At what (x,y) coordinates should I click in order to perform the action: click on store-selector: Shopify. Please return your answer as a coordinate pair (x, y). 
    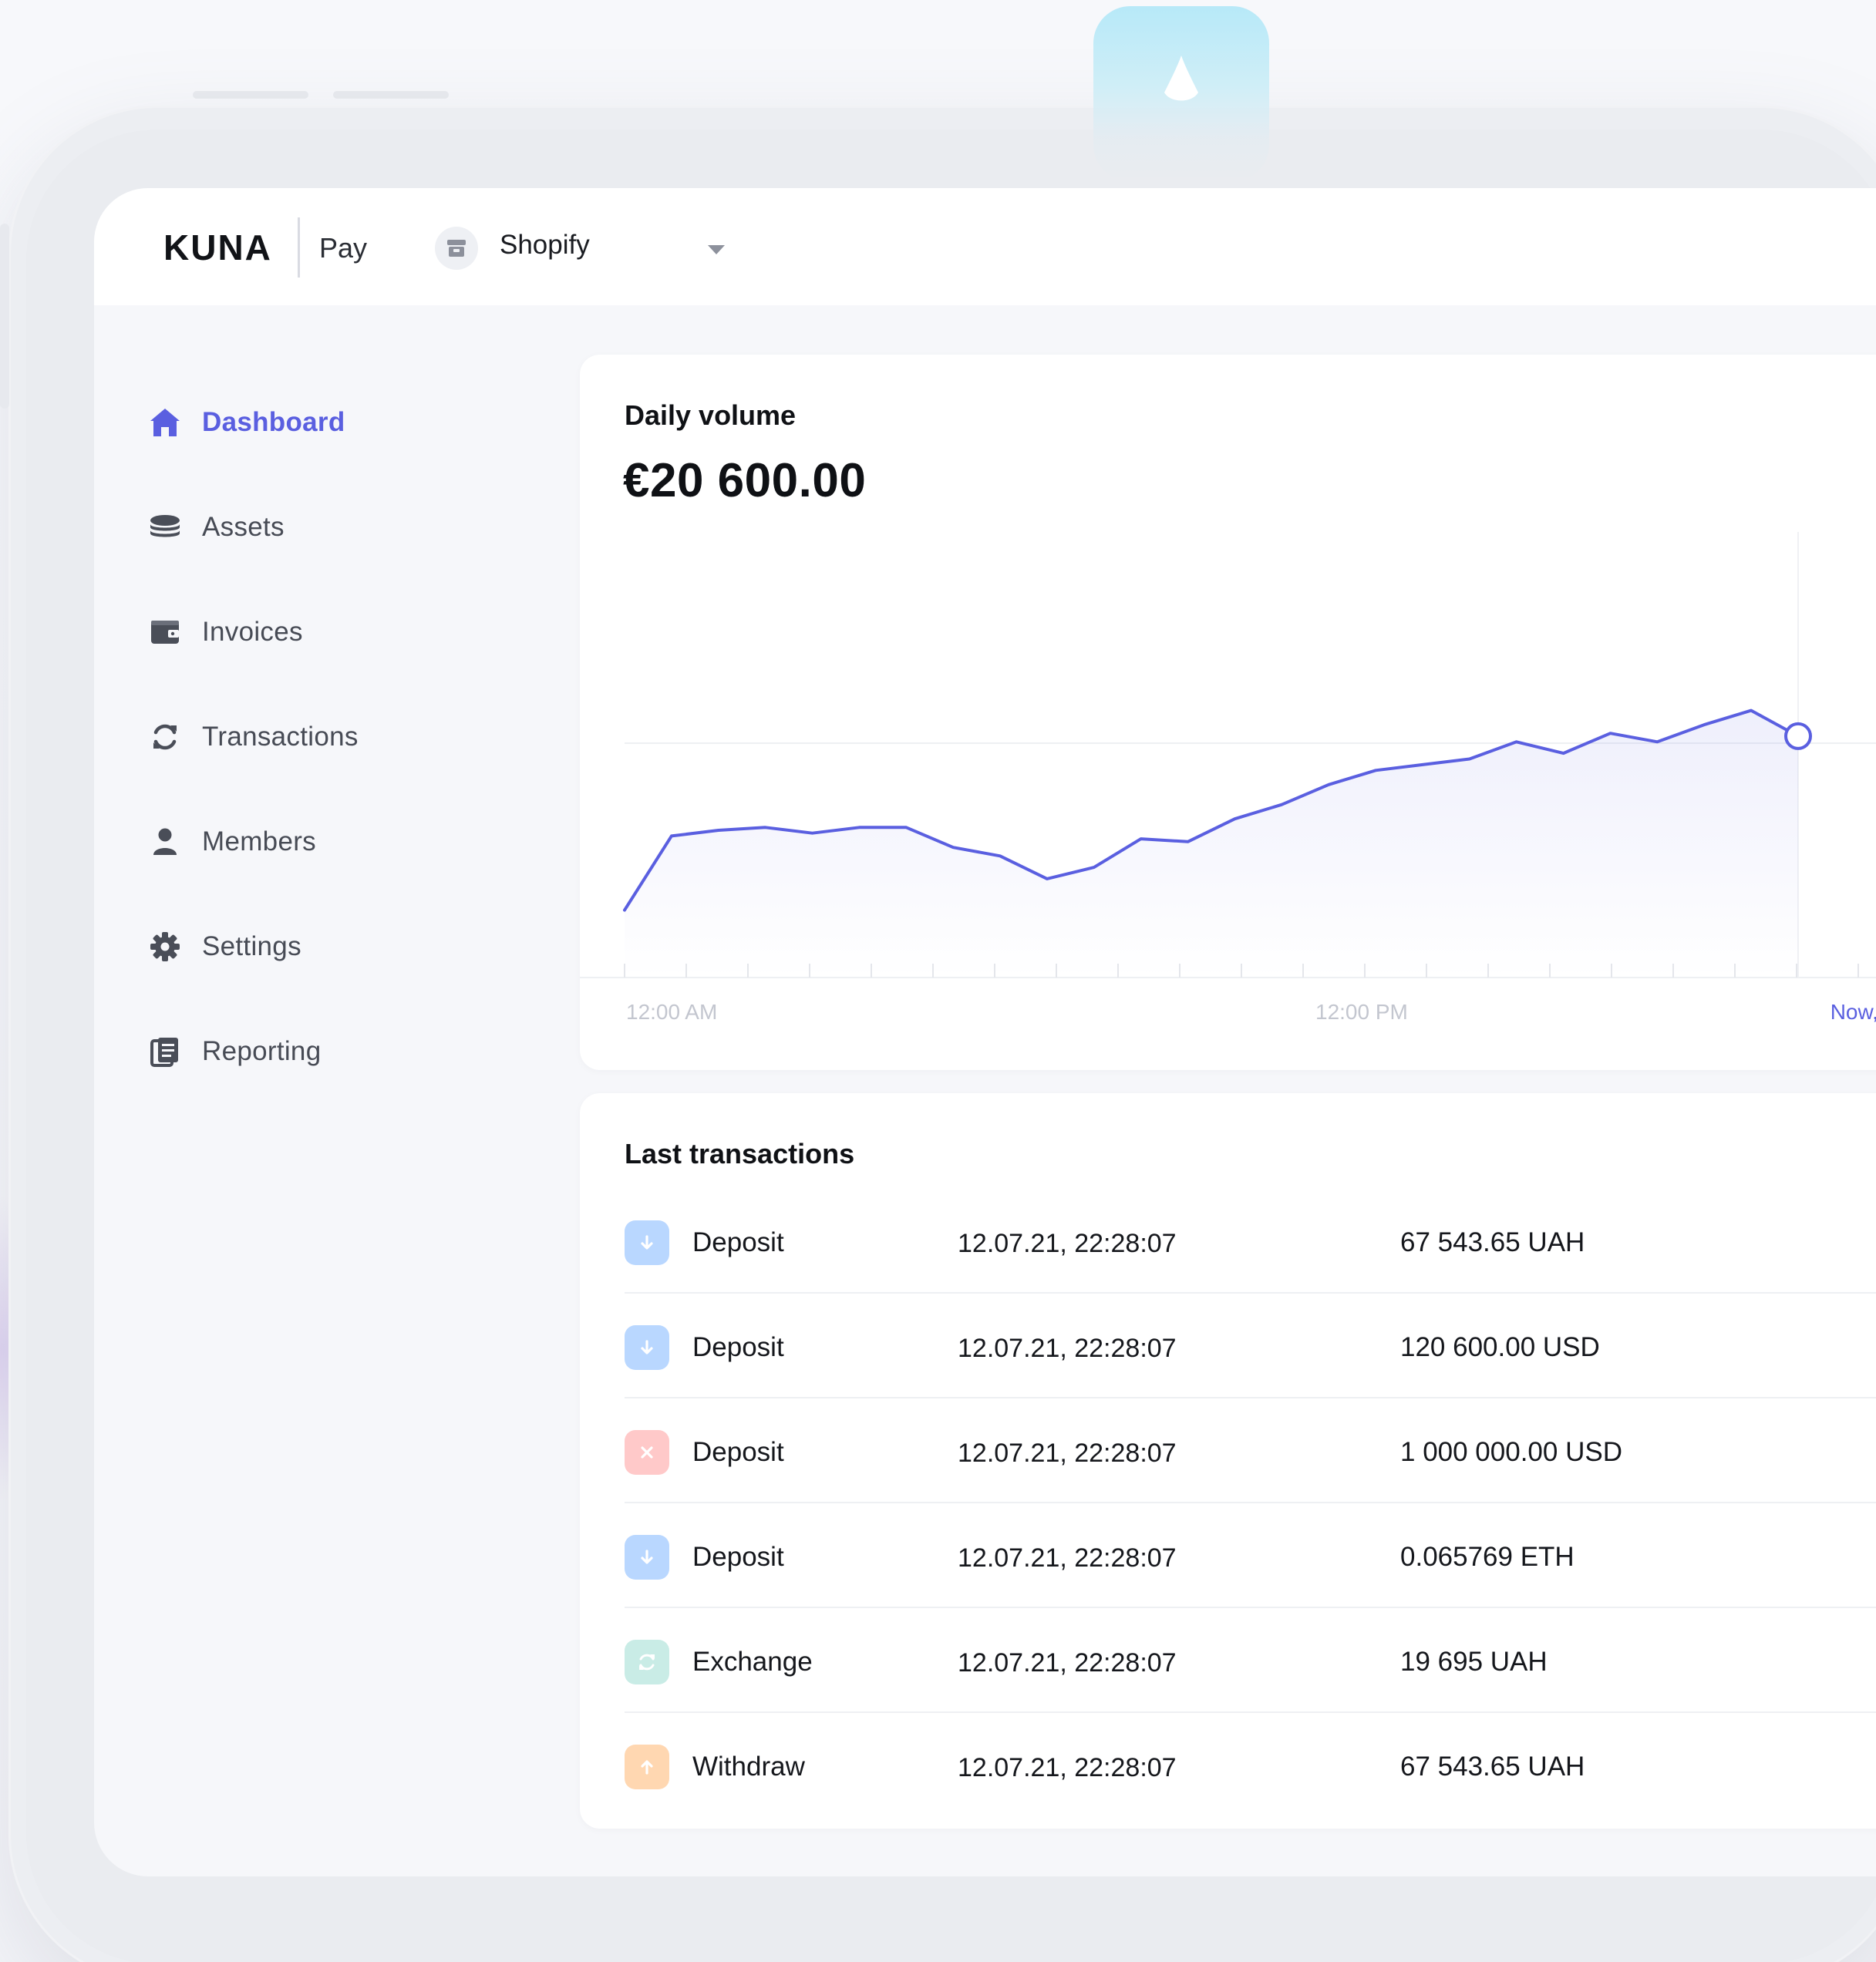
    Looking at the image, I should click on (545, 245).